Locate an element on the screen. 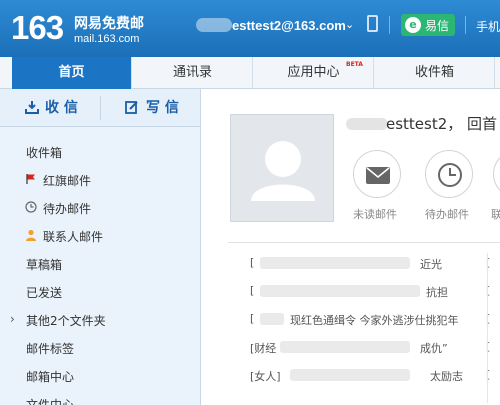  tab-label: 应用中心 is located at coordinates (313, 72).